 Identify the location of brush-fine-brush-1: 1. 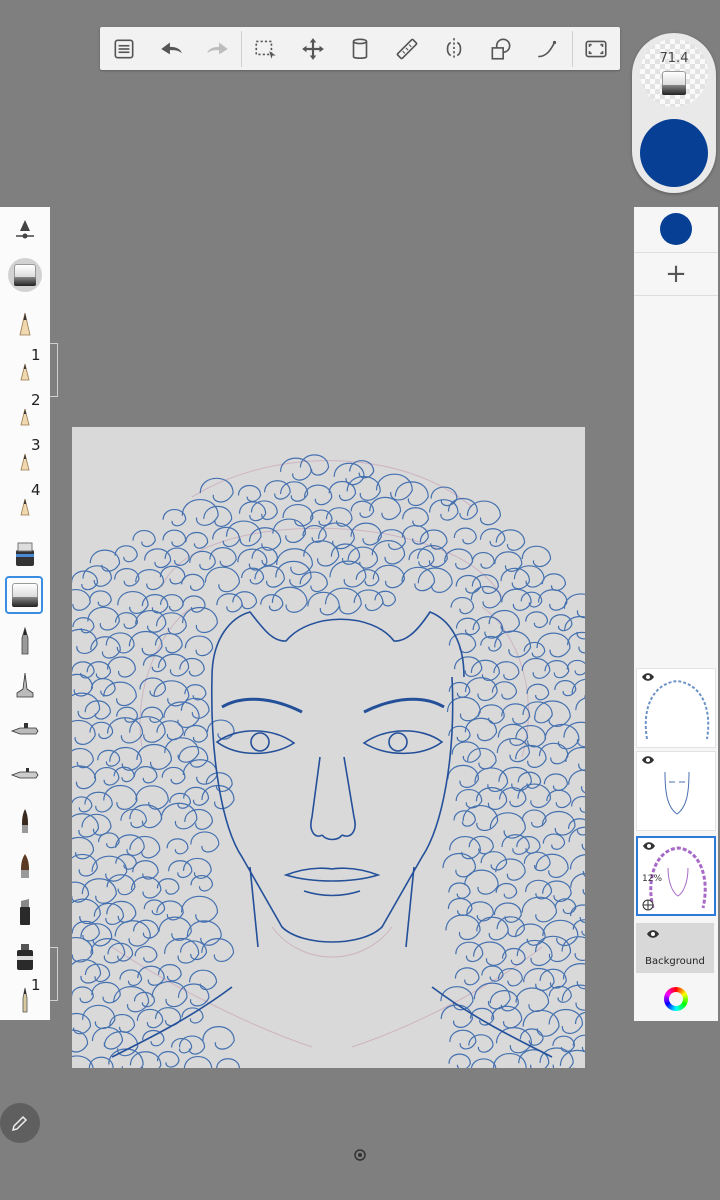
(25, 999).